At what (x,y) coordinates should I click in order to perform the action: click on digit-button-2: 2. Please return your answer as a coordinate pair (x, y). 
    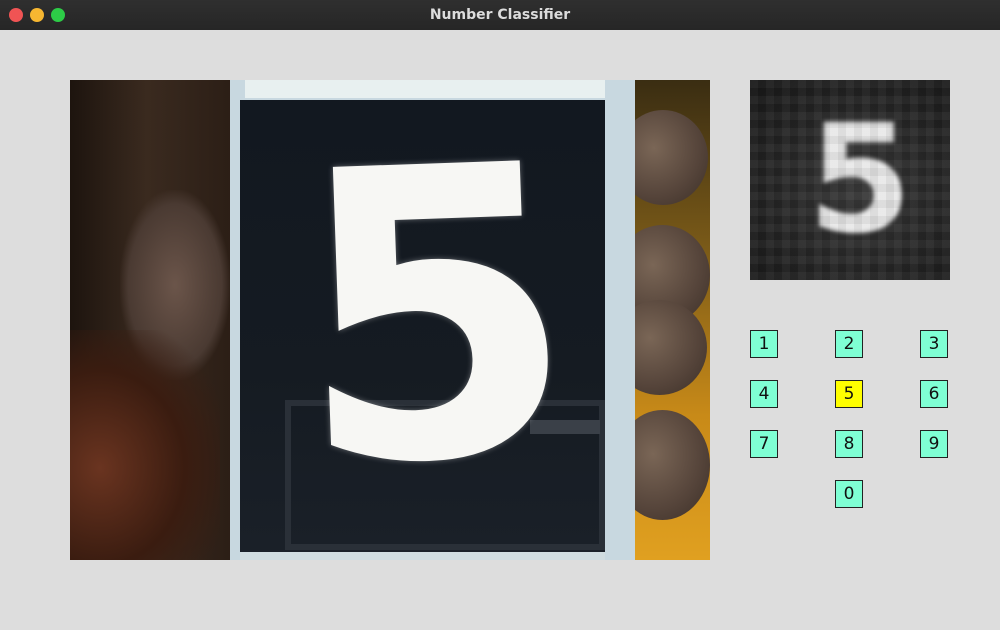
    Looking at the image, I should click on (849, 344).